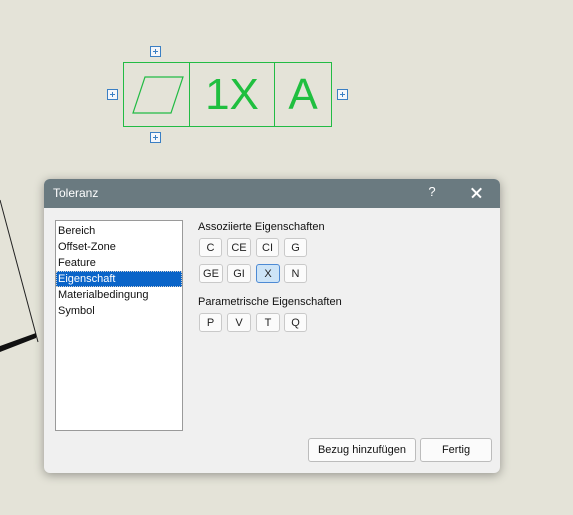 Image resolution: width=573 pixels, height=515 pixels. I want to click on prop-ci-button: CI, so click(267, 247).